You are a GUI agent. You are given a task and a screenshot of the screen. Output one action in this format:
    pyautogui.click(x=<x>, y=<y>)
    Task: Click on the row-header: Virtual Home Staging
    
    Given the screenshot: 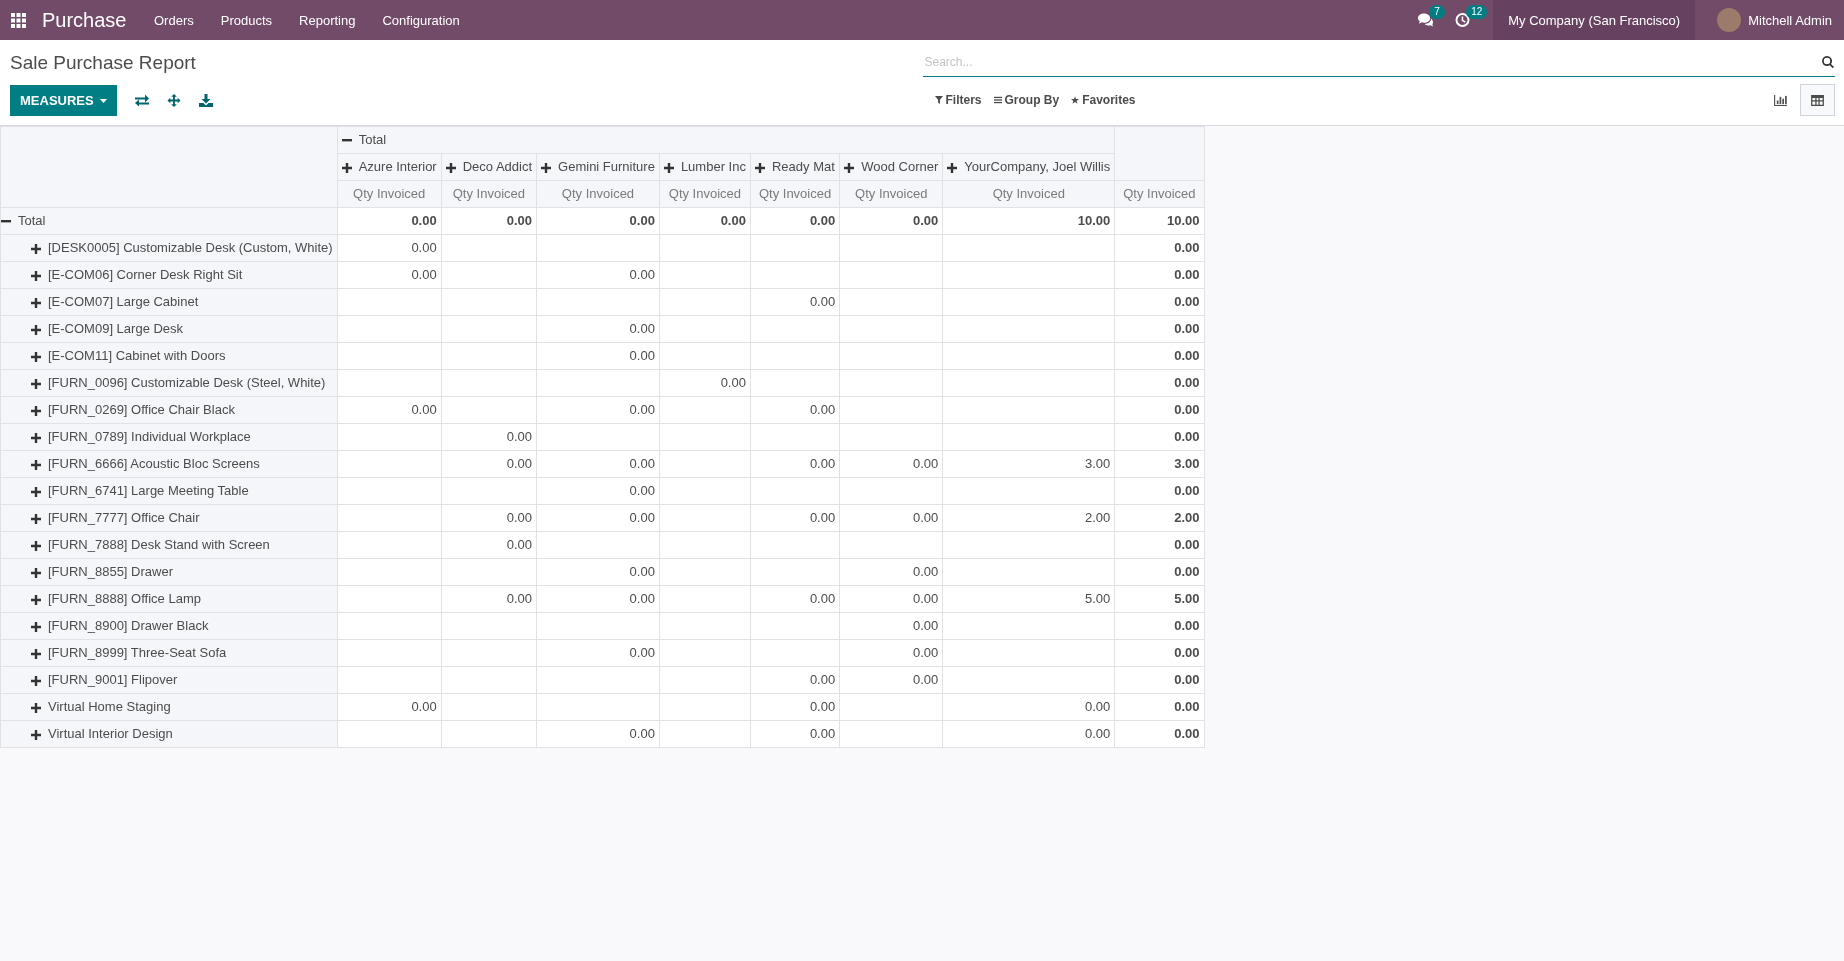 What is the action you would take?
    pyautogui.click(x=169, y=707)
    